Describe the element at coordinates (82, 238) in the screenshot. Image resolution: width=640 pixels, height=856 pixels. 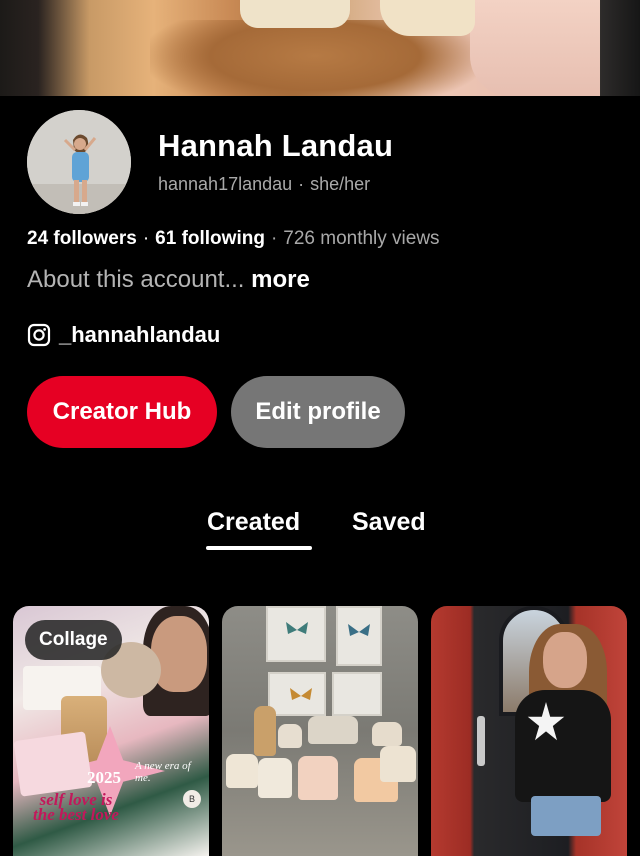
I see `followers-link: 24 followers` at that location.